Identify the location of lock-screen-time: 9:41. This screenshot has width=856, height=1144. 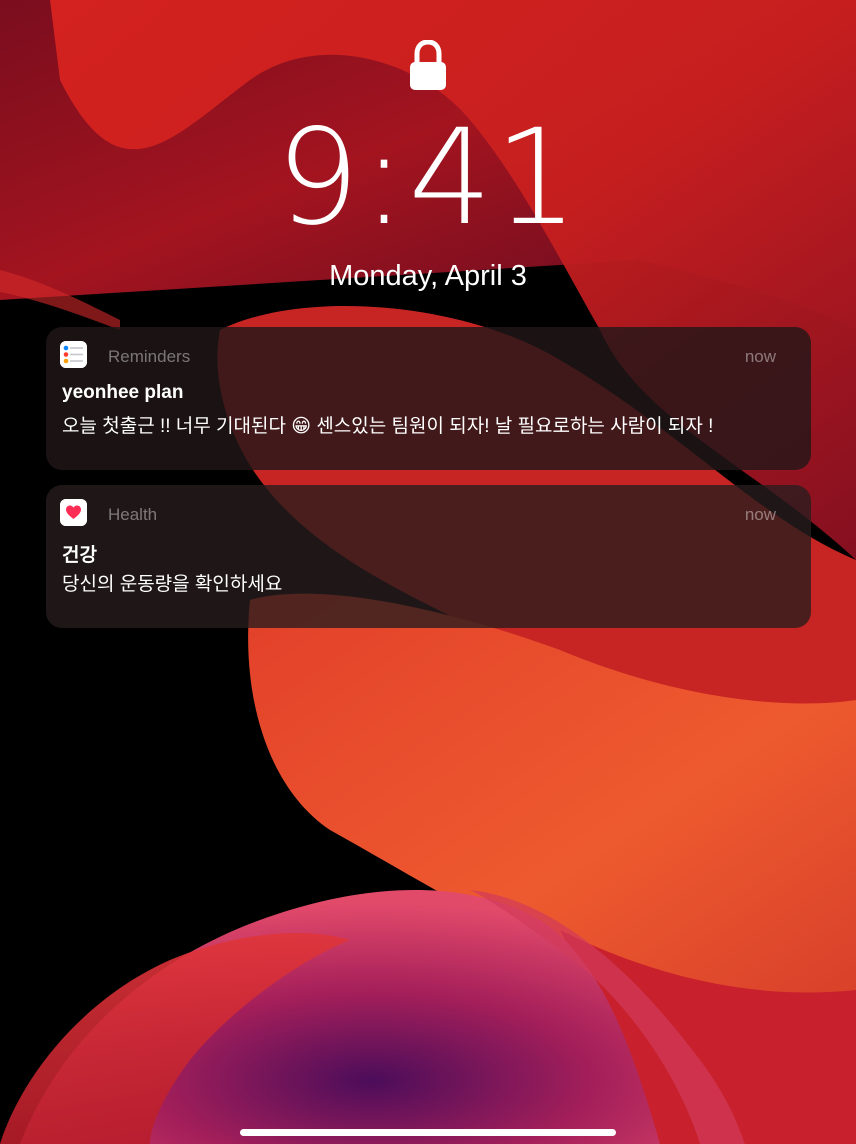
(428, 178).